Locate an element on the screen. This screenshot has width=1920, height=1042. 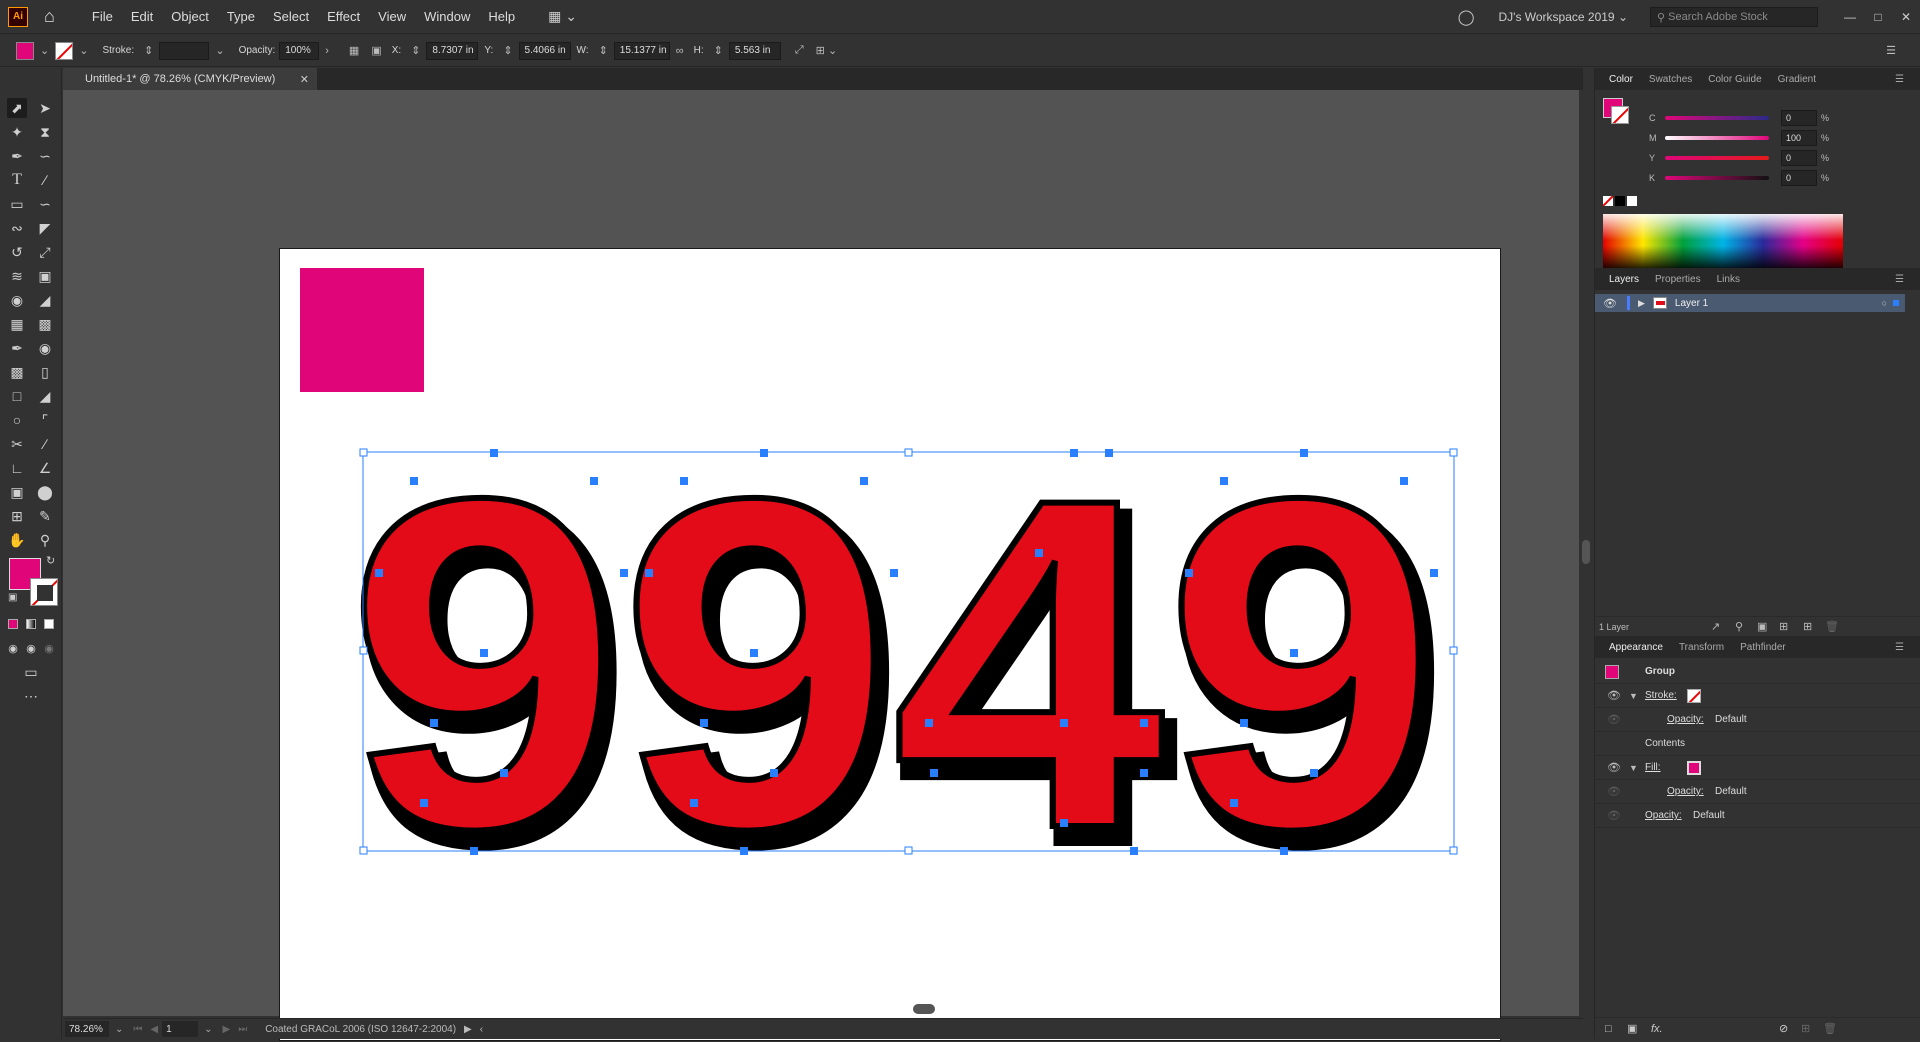
appearance-group-row: Group is located at coordinates (1757, 672).